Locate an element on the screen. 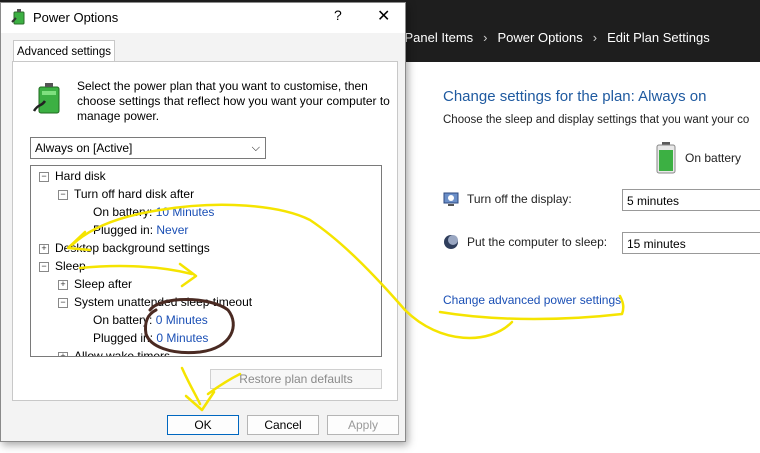 The width and height of the screenshot is (760, 453). tree-node-system-unattended: − System unattended sleep timeout is located at coordinates (155, 302).